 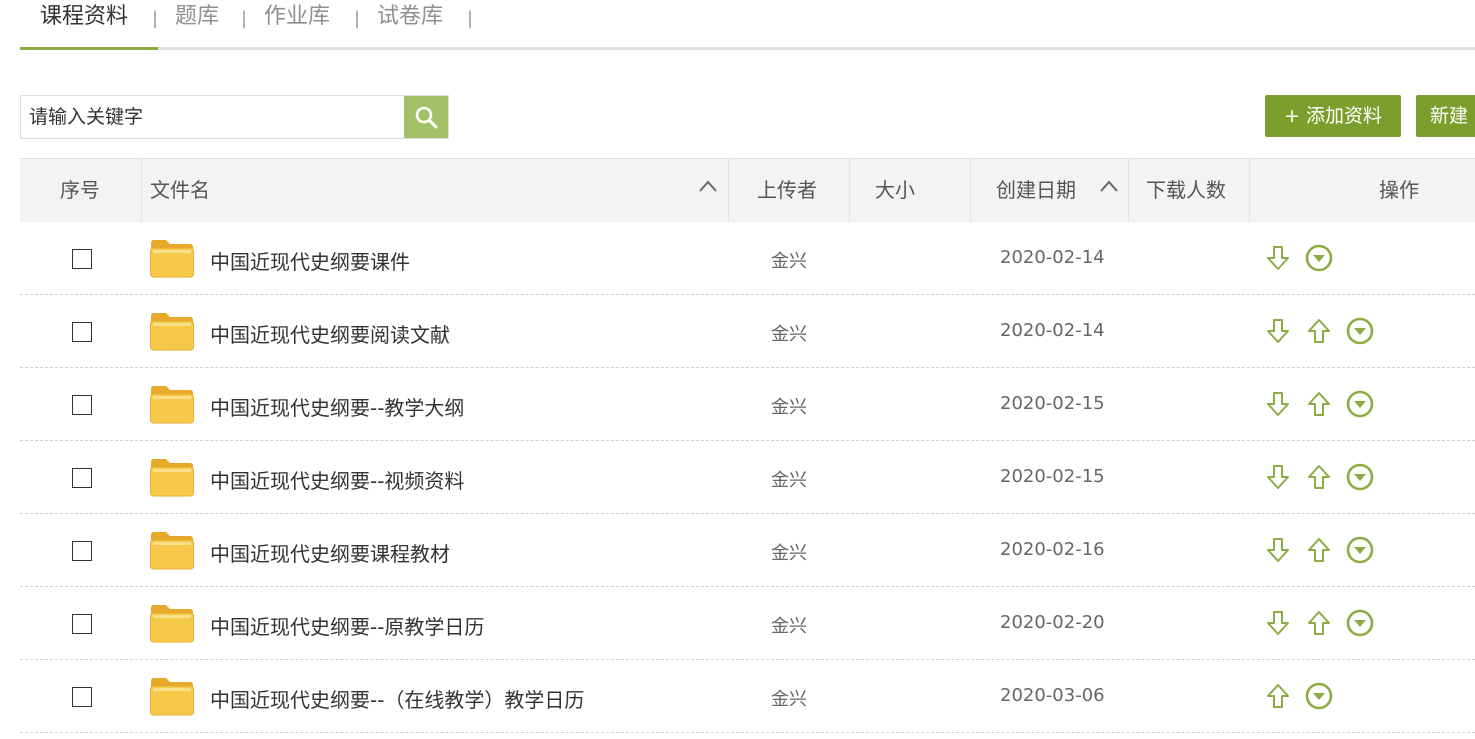 I want to click on tab-exam-bank: 试卷库, so click(x=410, y=17).